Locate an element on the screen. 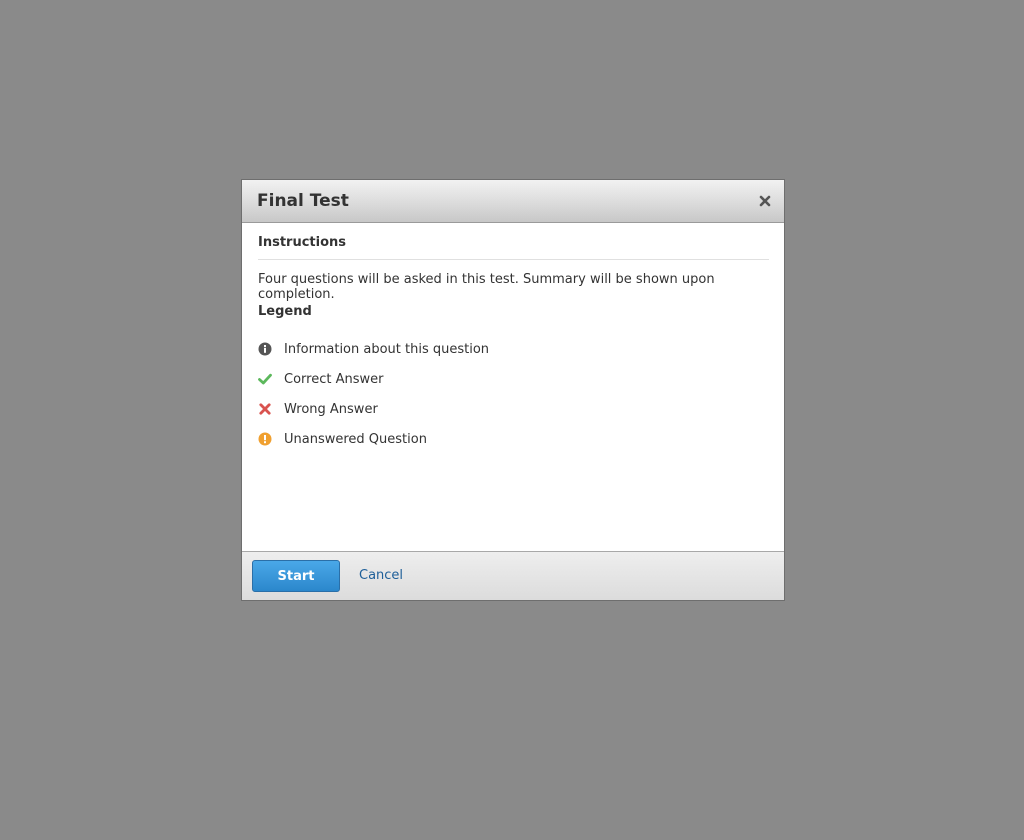 This screenshot has height=840, width=1024. legend-item-wrong: Wrong Answer is located at coordinates (373, 409).